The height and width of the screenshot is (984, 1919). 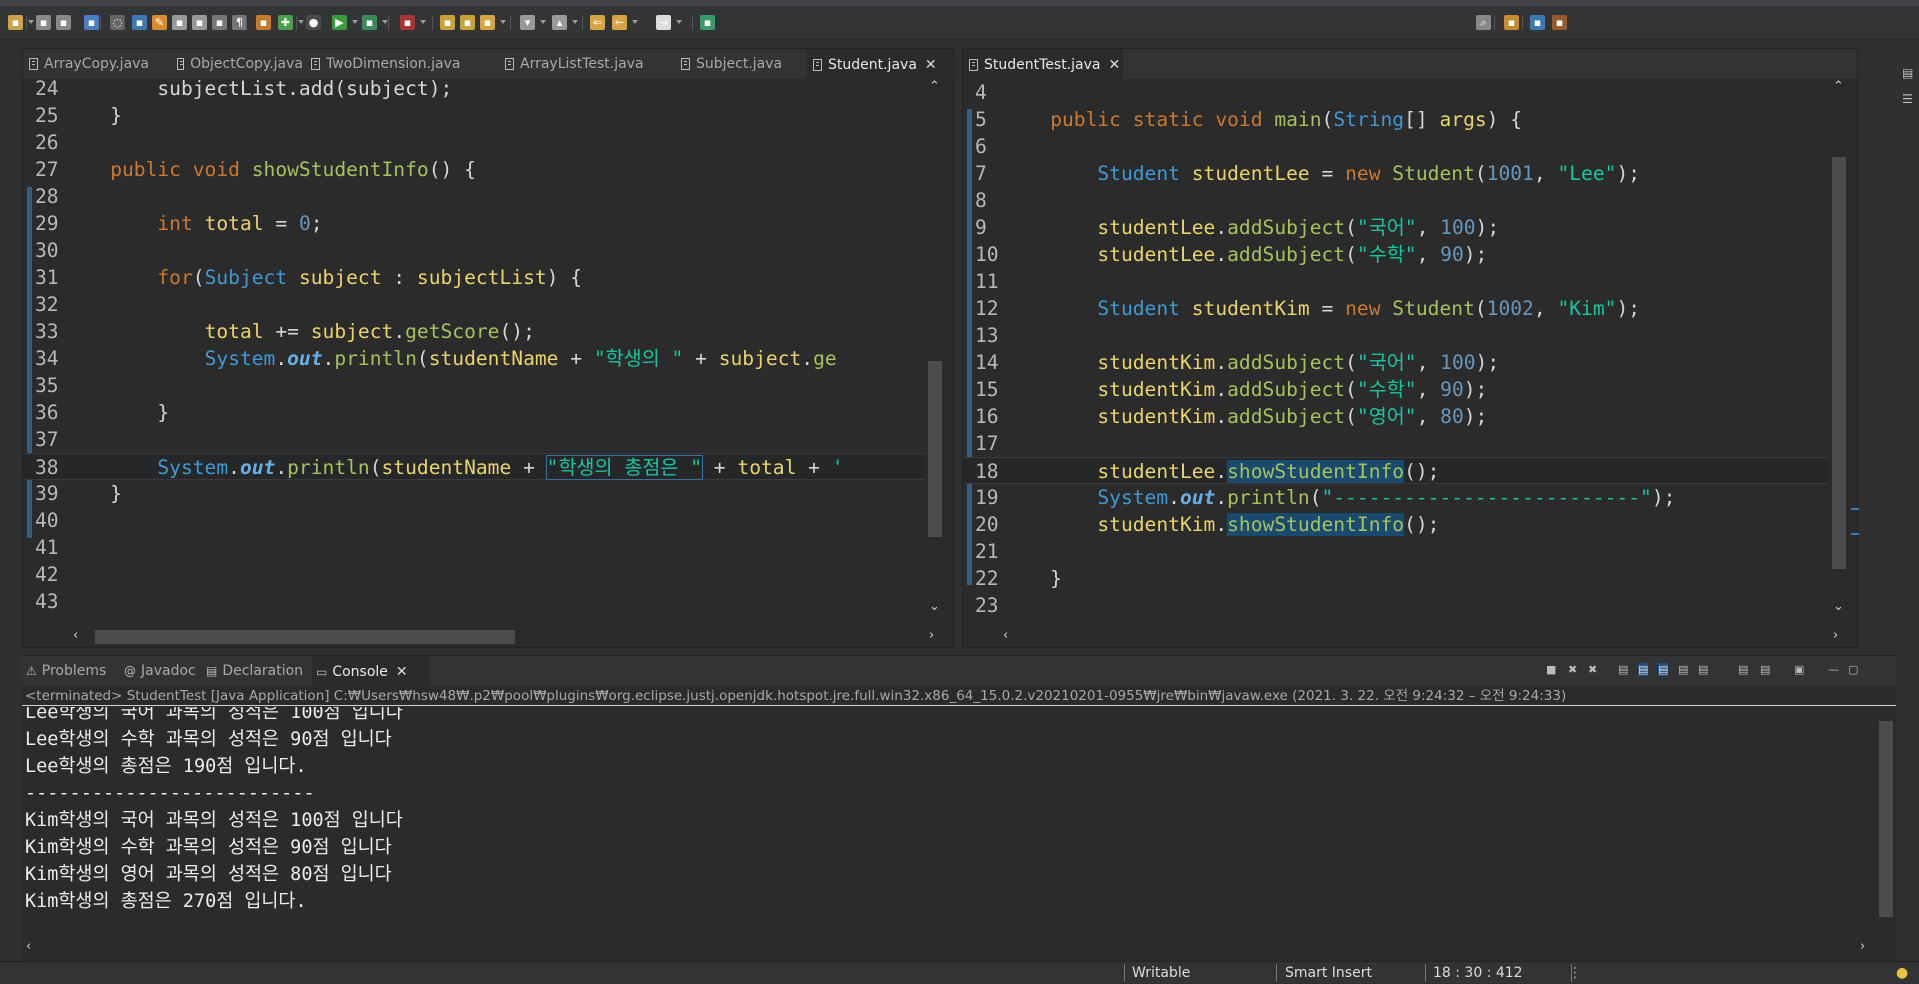 I want to click on tab-studenttest: StudentTest.java ✕, so click(x=1043, y=64).